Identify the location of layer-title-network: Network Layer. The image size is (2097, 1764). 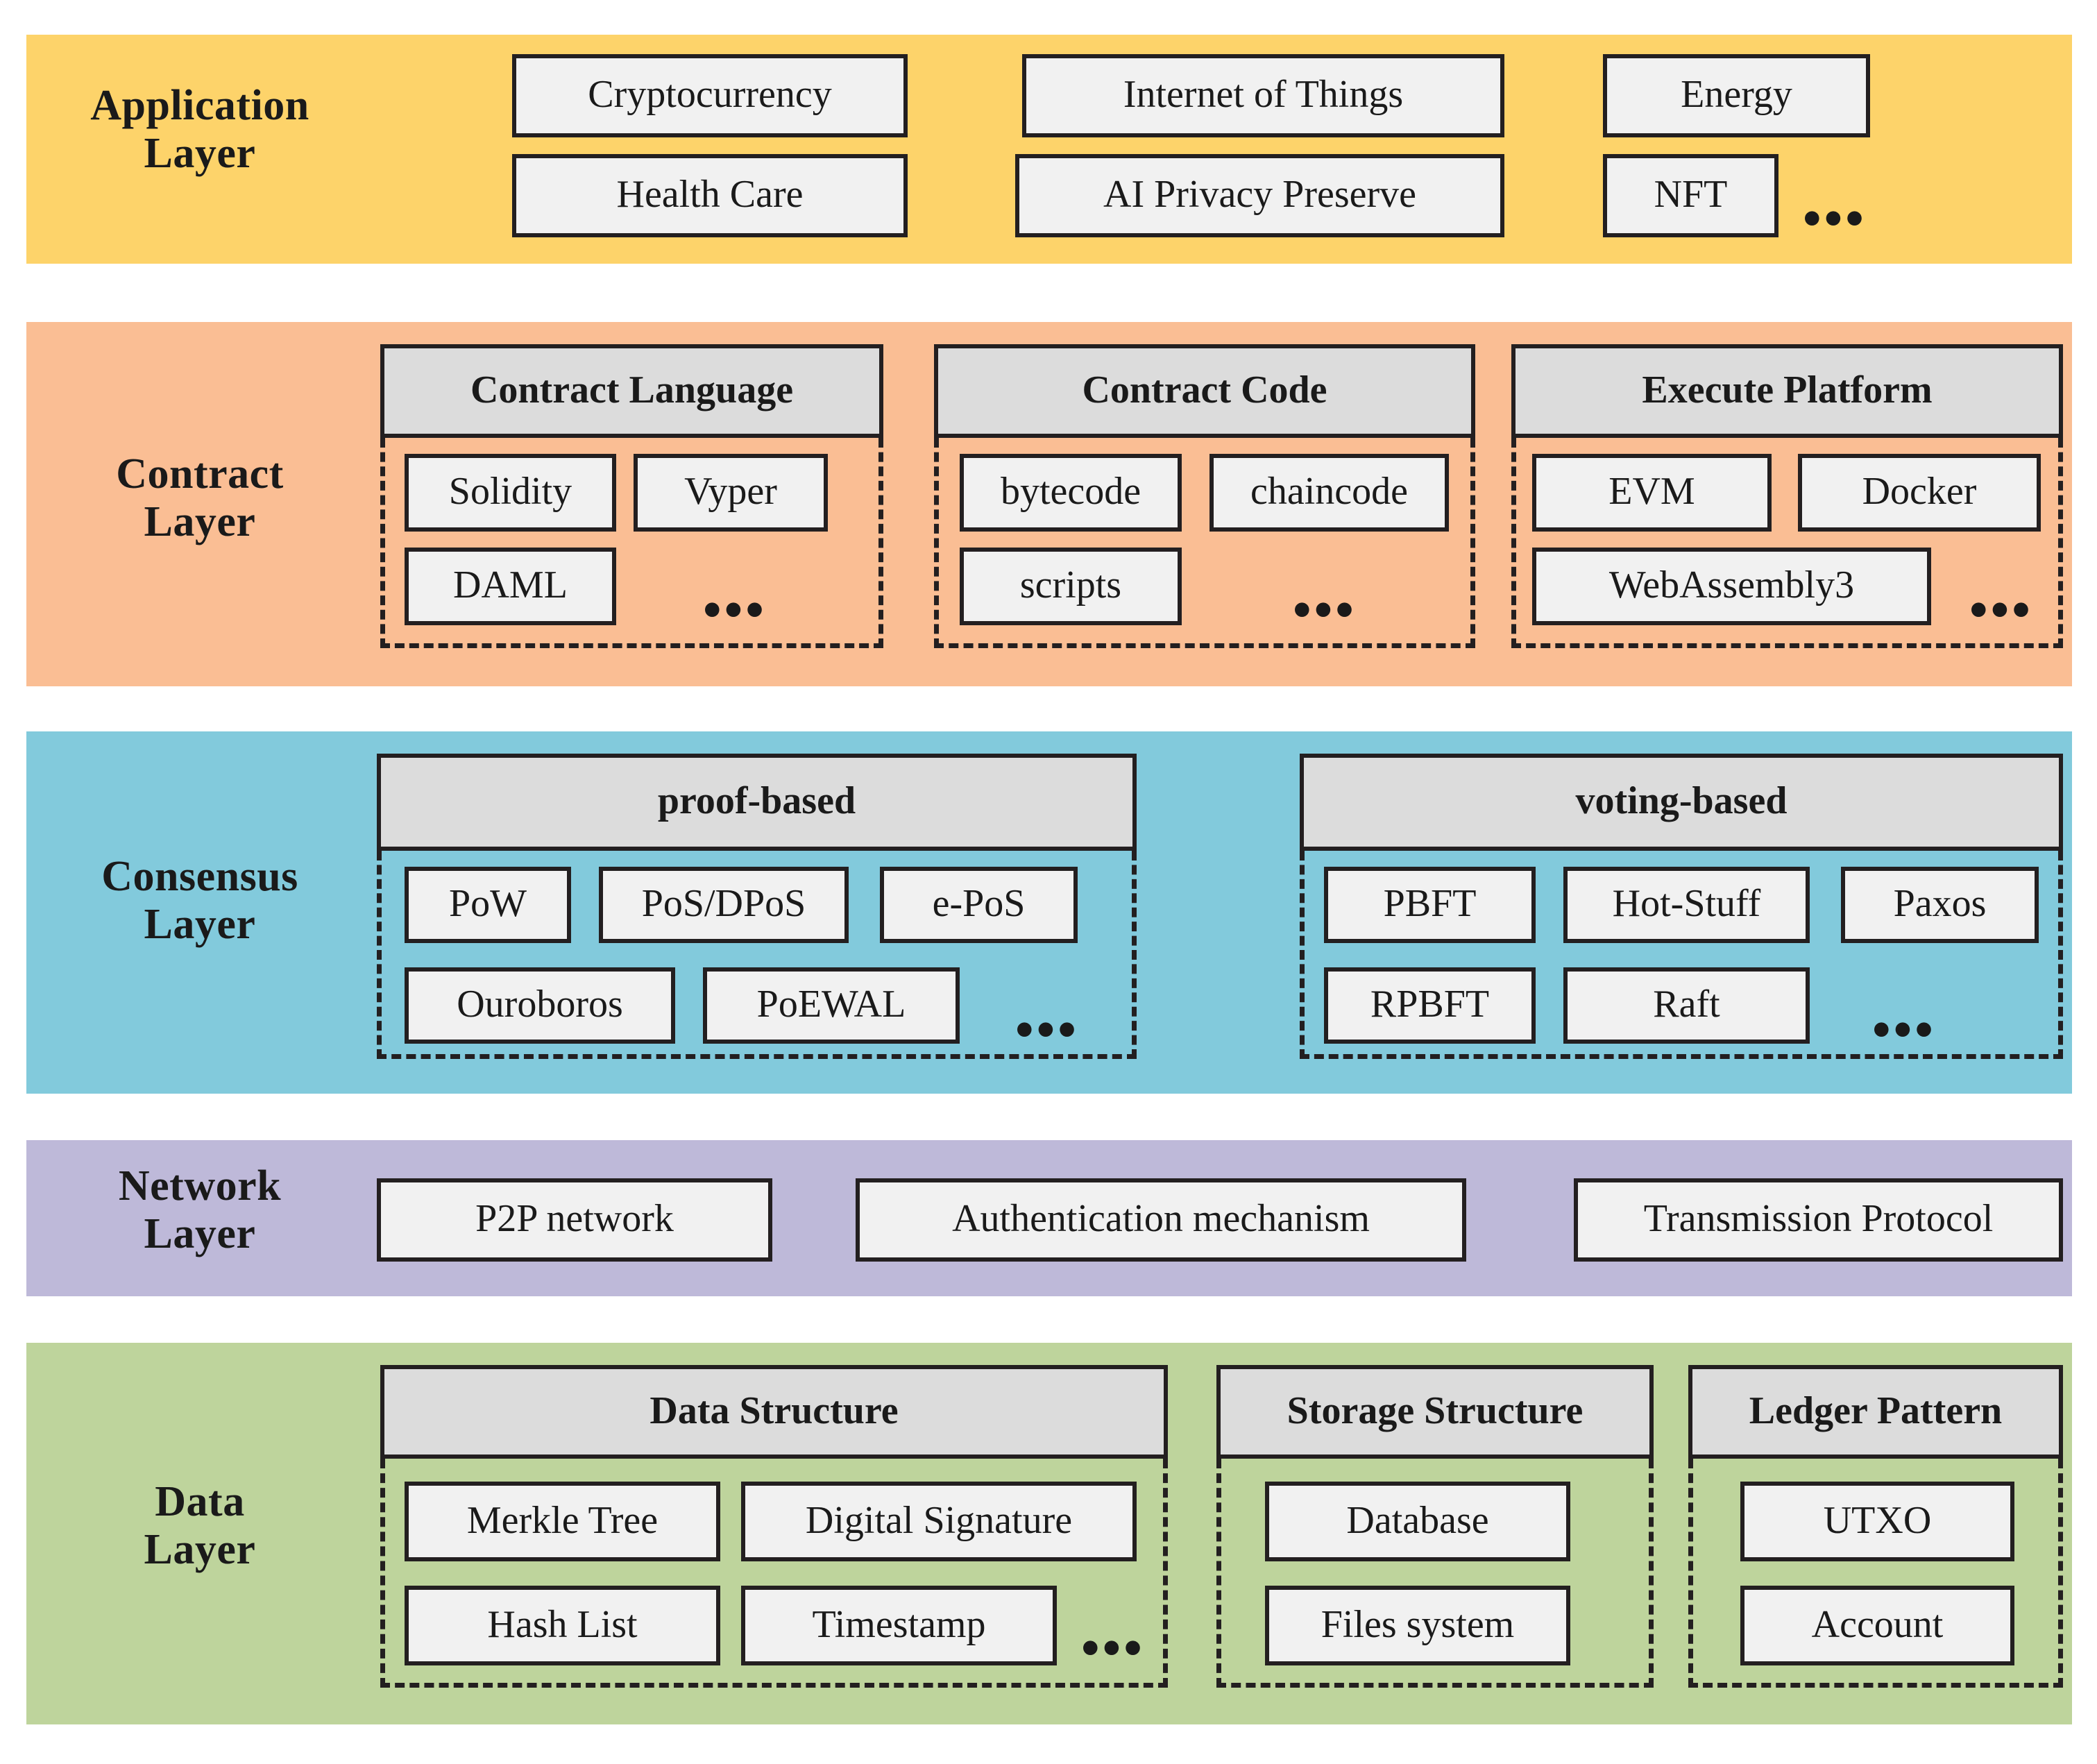
(199, 1210).